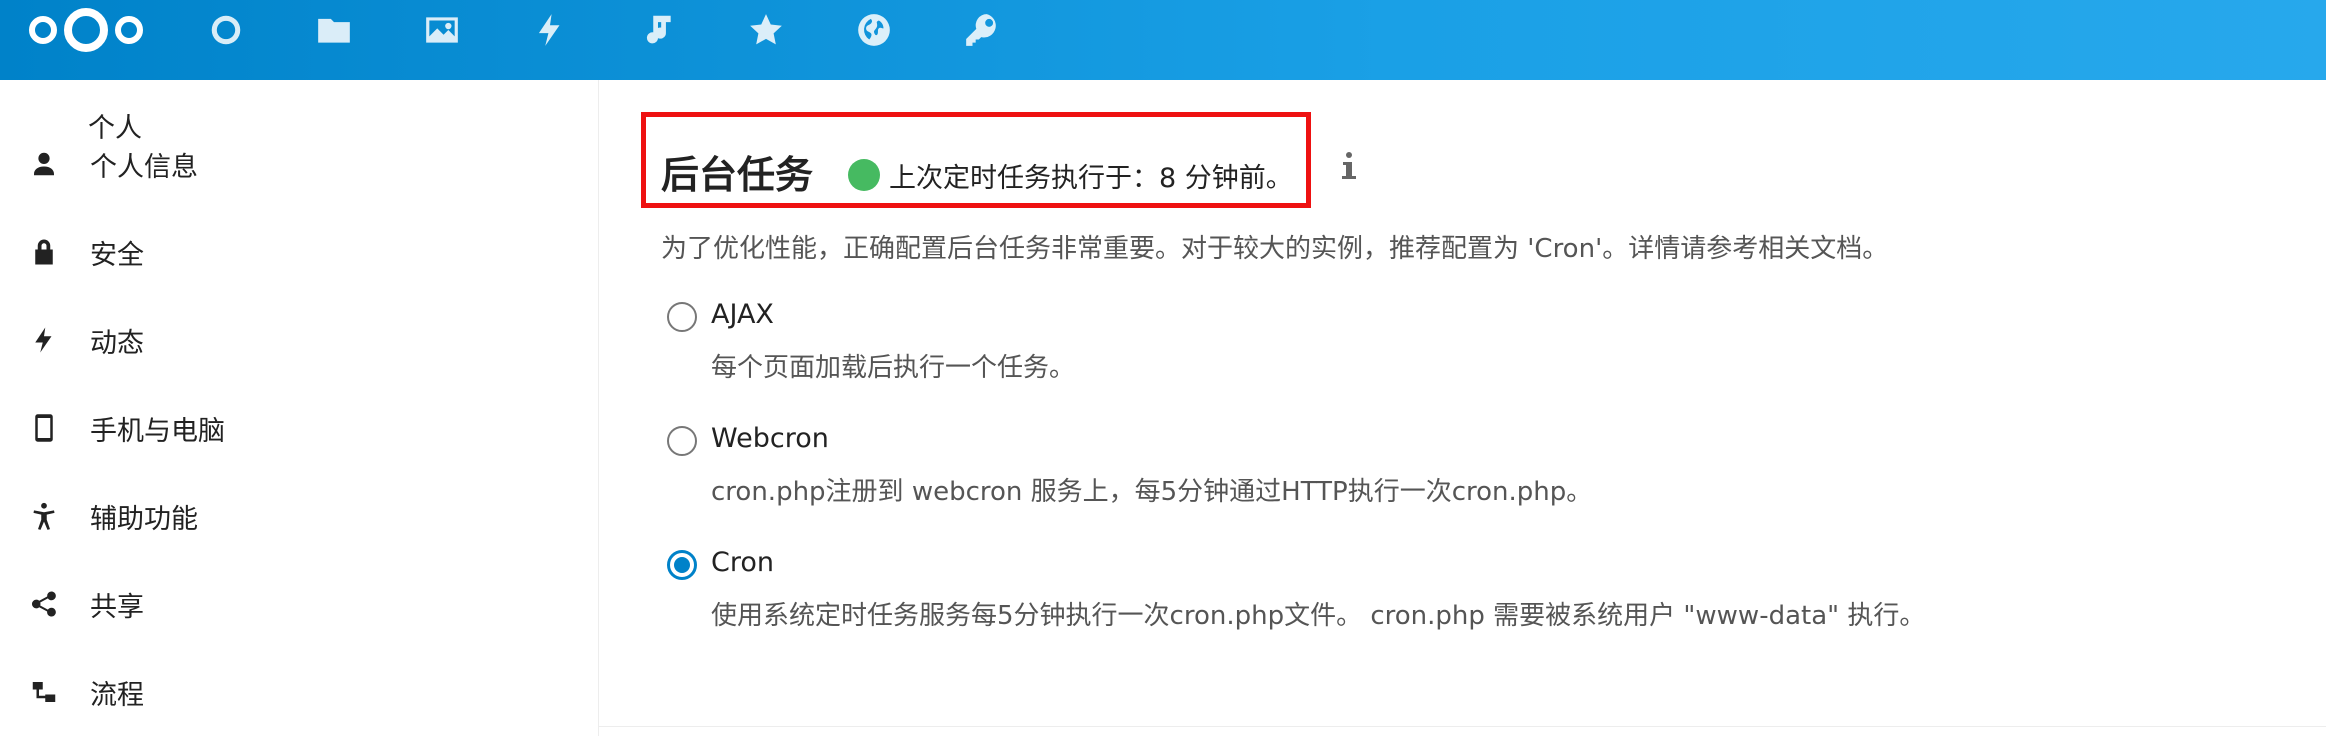  What do you see at coordinates (44, 428) in the screenshot?
I see `phone-icon` at bounding box center [44, 428].